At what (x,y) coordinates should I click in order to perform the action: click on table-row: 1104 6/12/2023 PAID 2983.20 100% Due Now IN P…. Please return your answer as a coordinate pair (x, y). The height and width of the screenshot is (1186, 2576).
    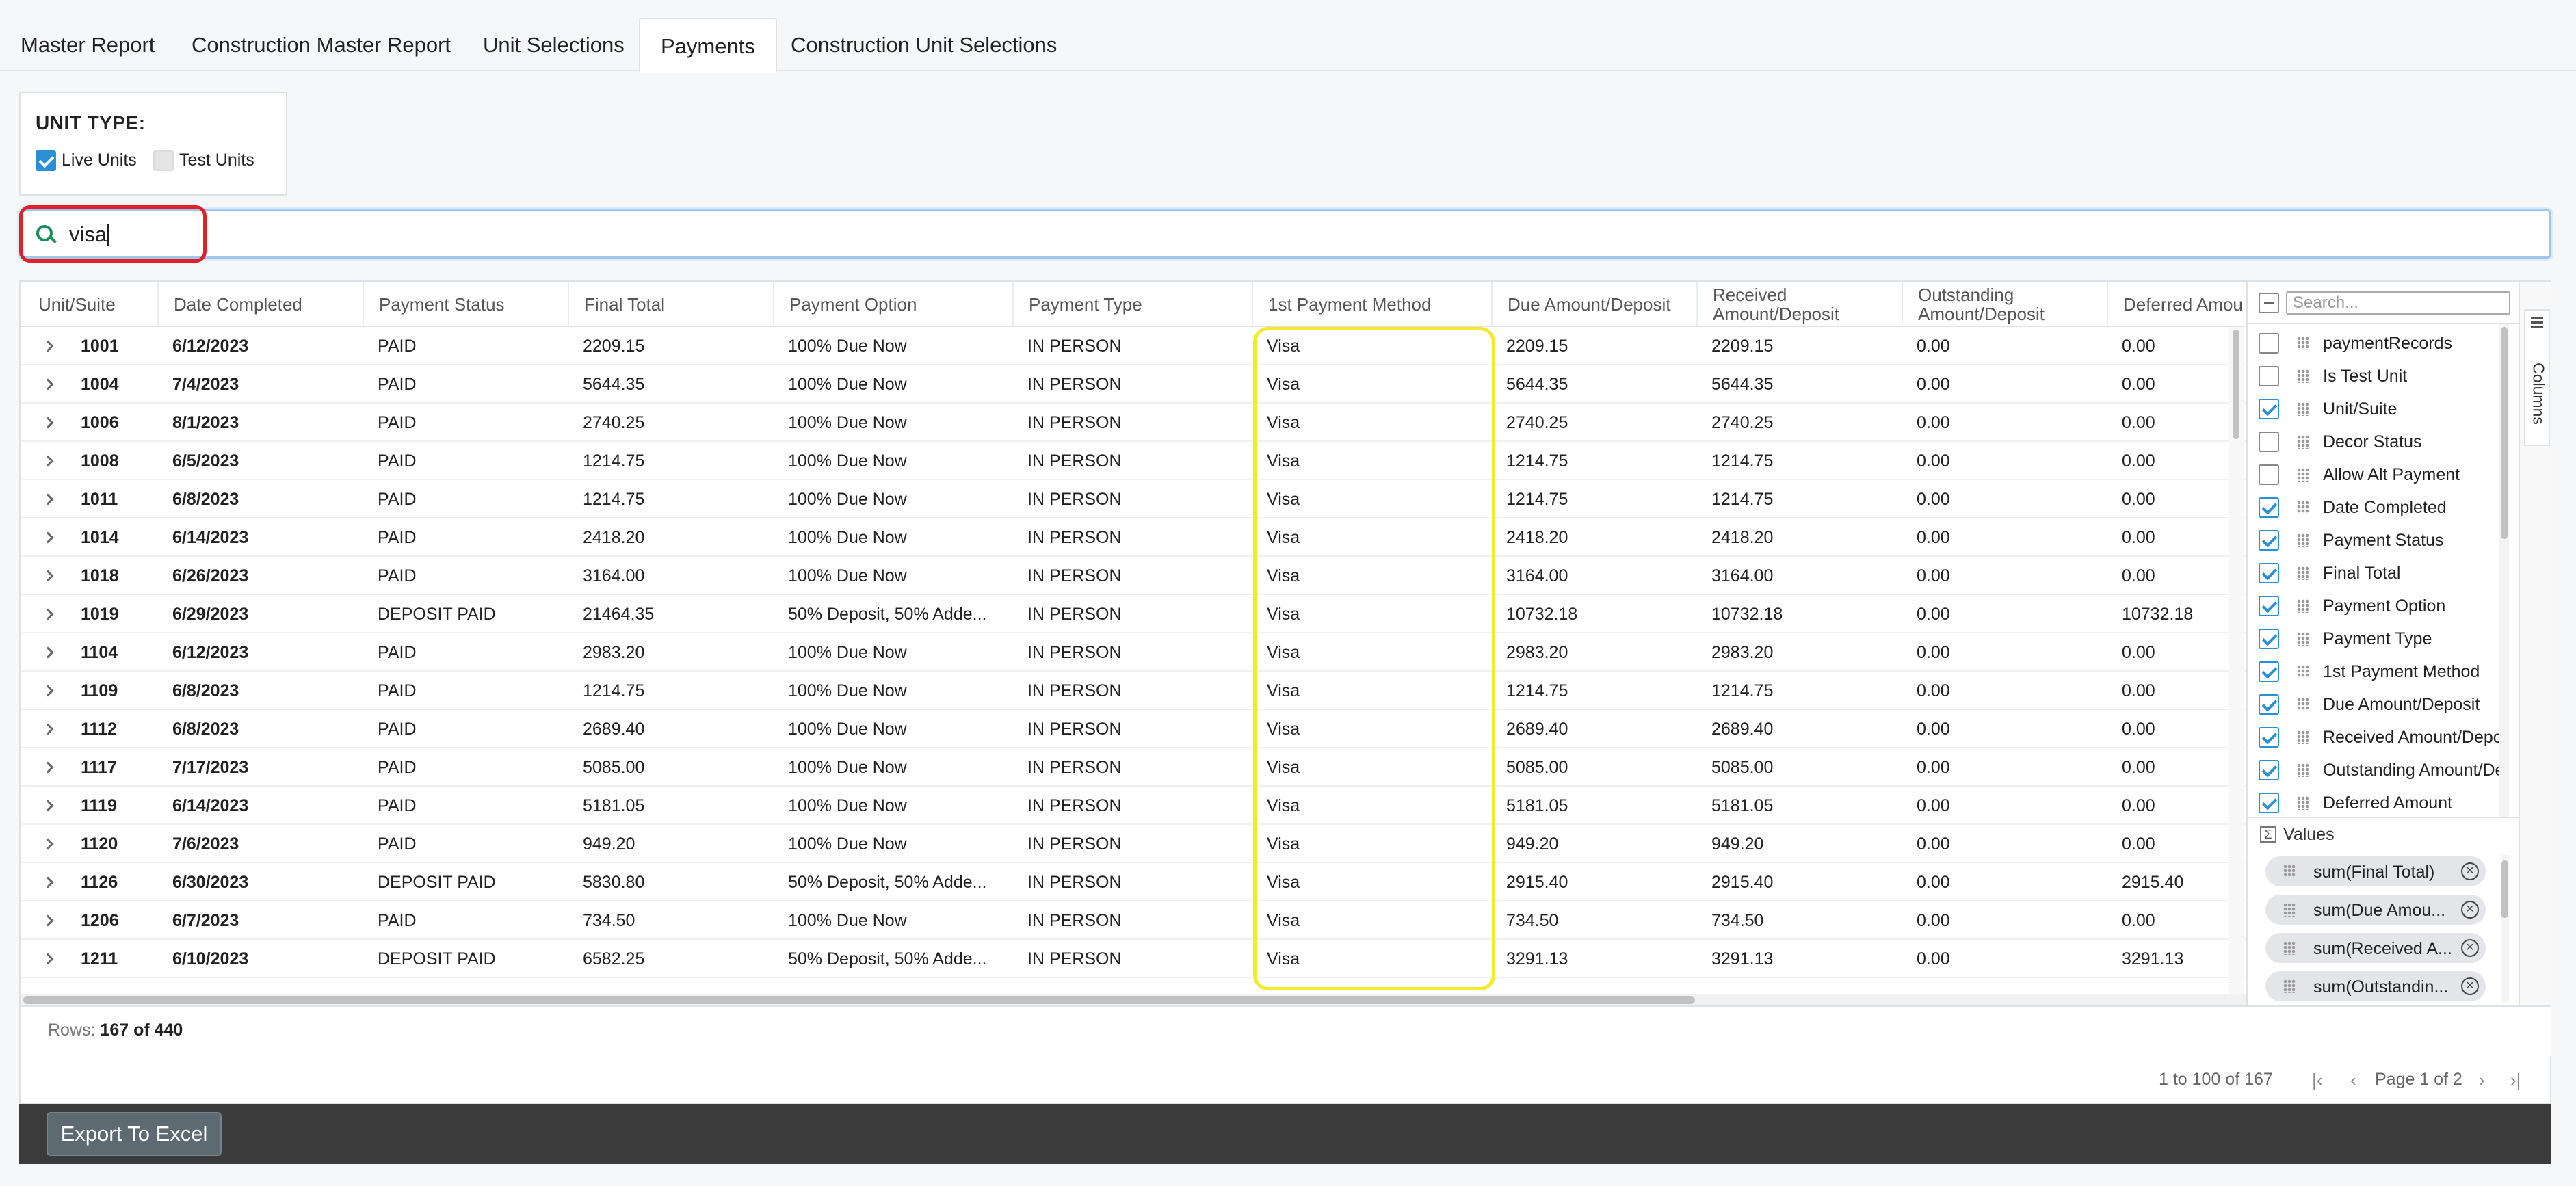
    Looking at the image, I should click on (1133, 652).